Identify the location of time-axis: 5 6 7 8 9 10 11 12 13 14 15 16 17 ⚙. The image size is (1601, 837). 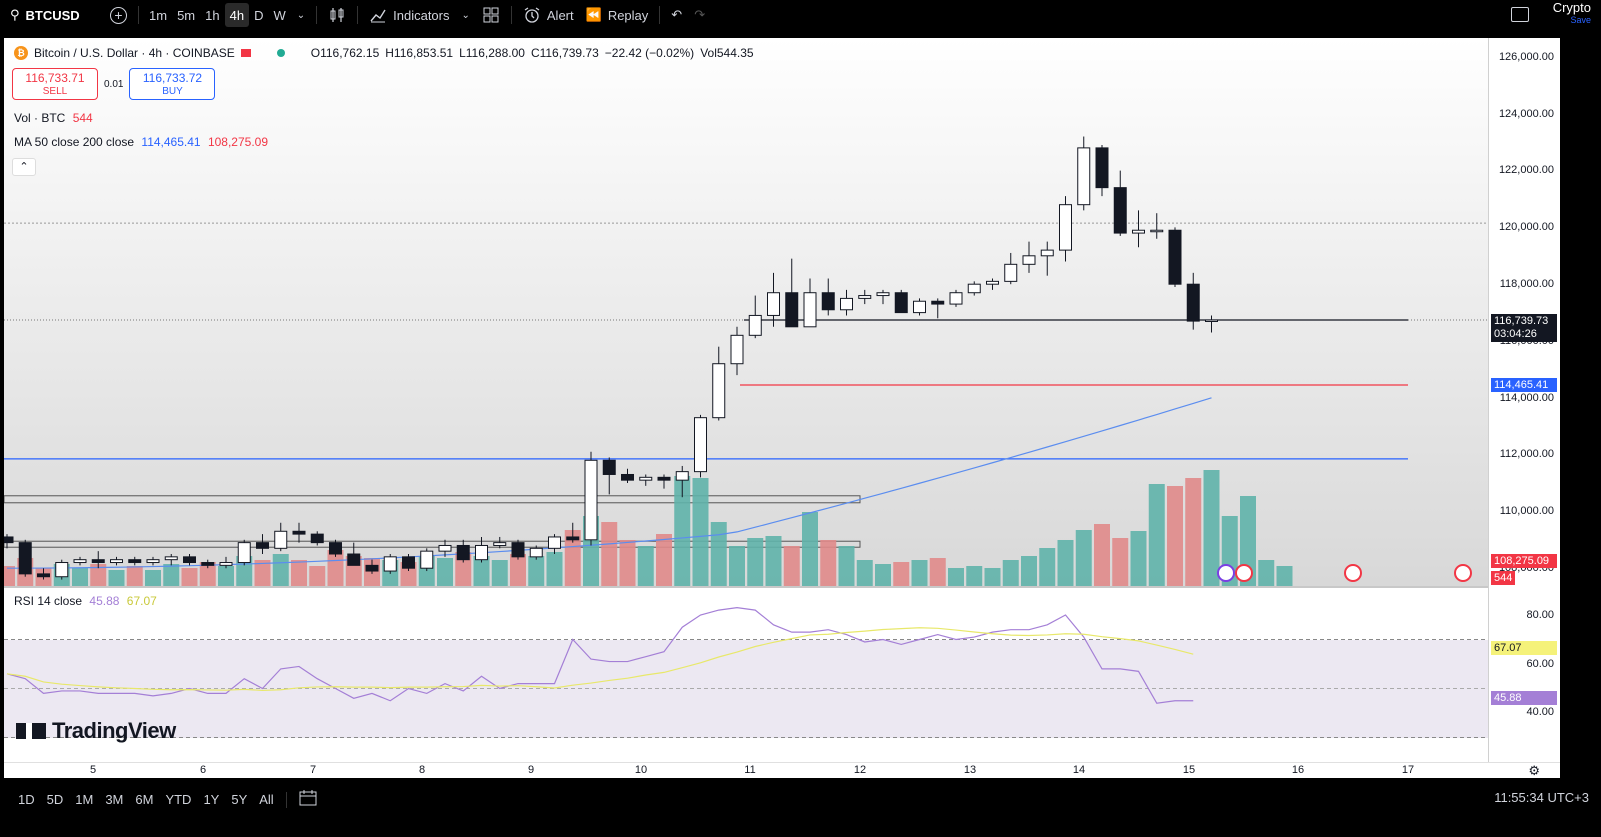
(782, 770).